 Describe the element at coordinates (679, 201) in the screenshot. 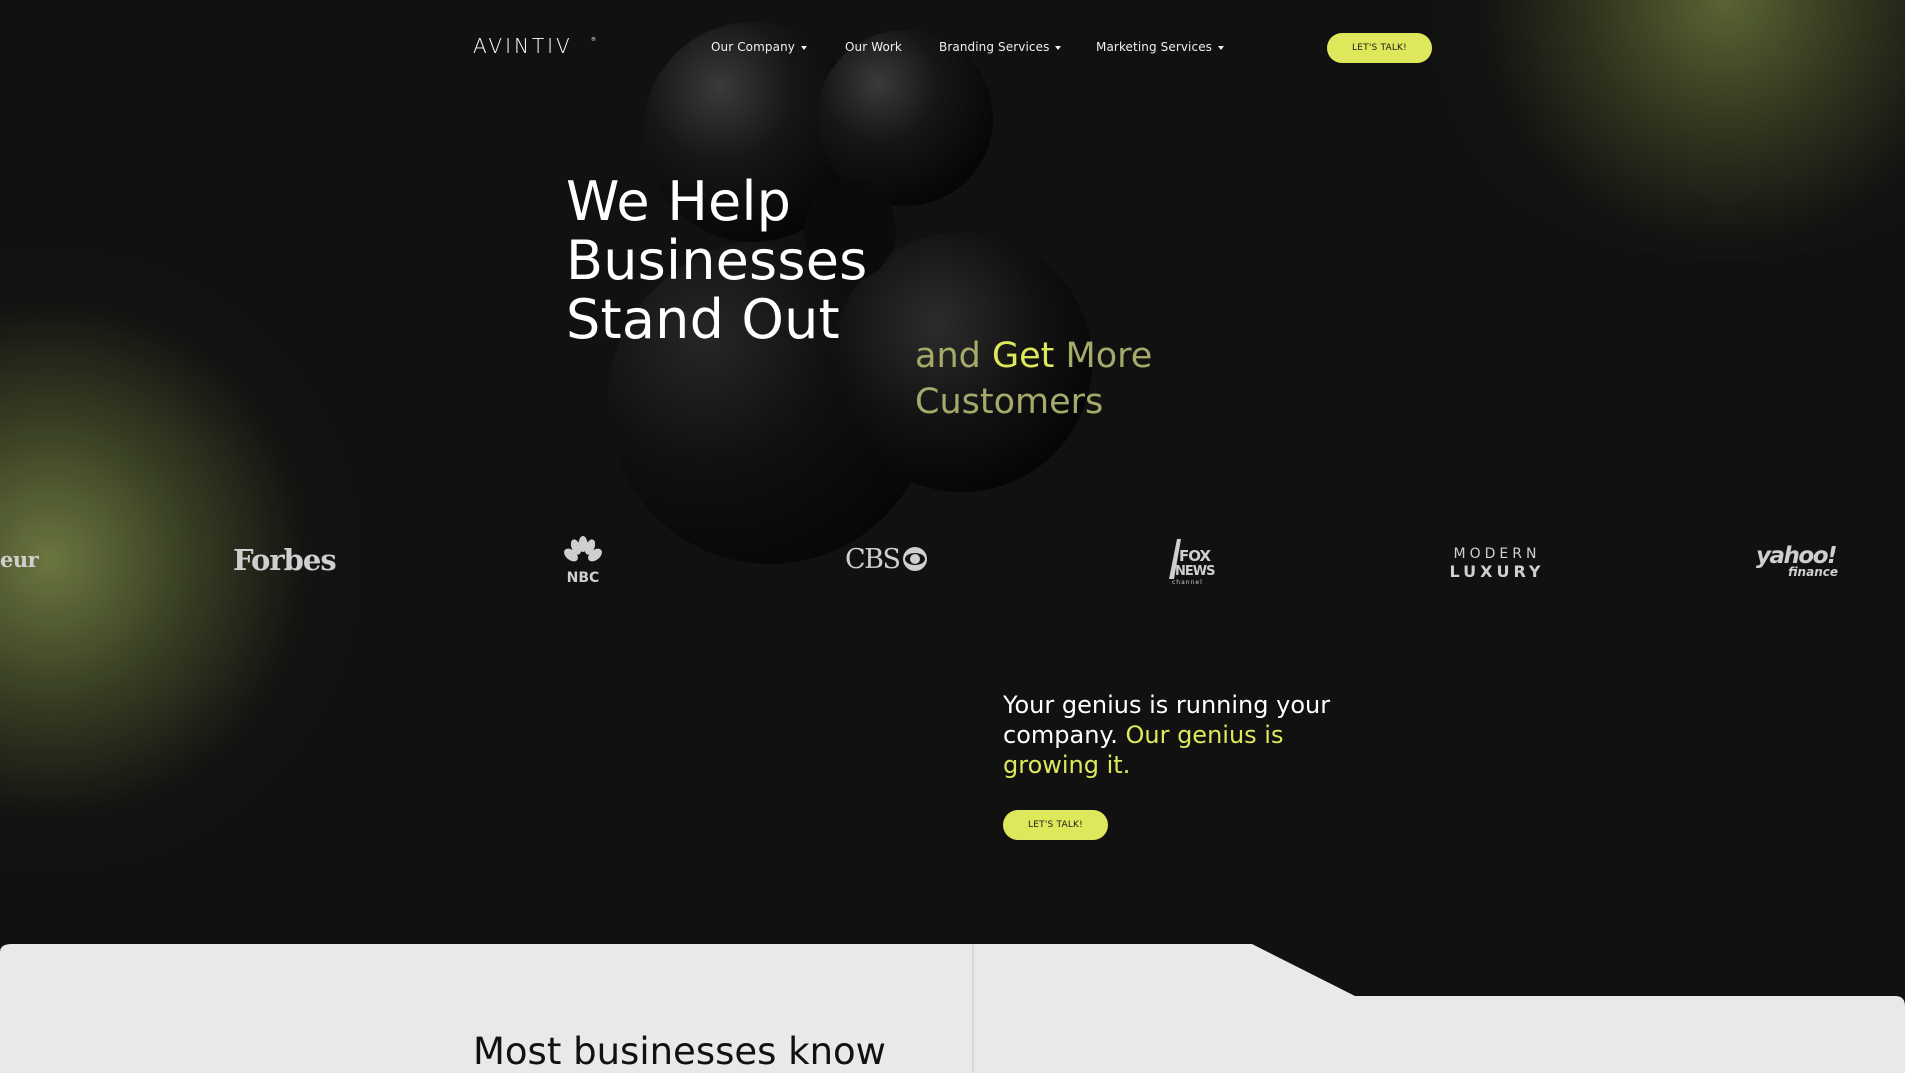

I see `hero-title-line-1: We Help` at that location.